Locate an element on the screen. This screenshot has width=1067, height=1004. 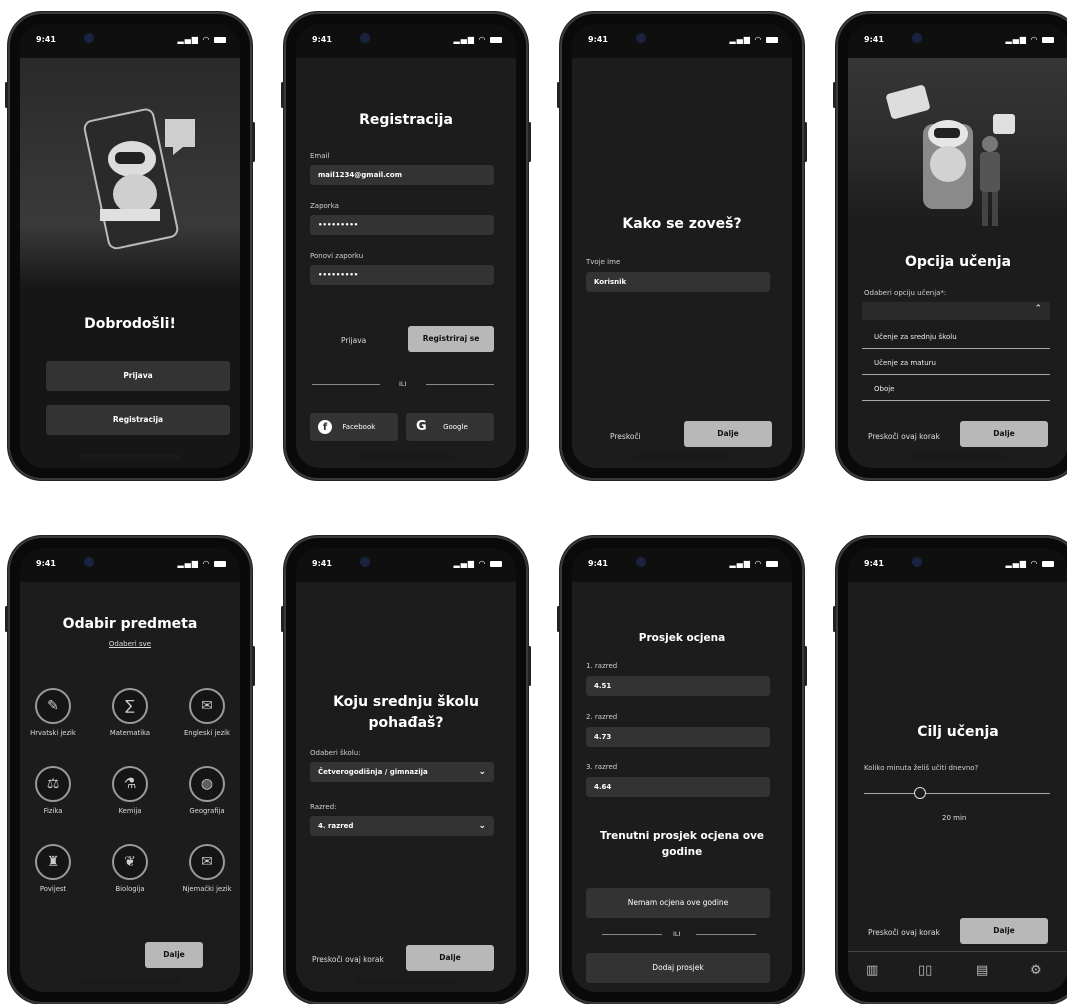
subject-tile: ◍ Geografija is located at coordinates (207, 790).